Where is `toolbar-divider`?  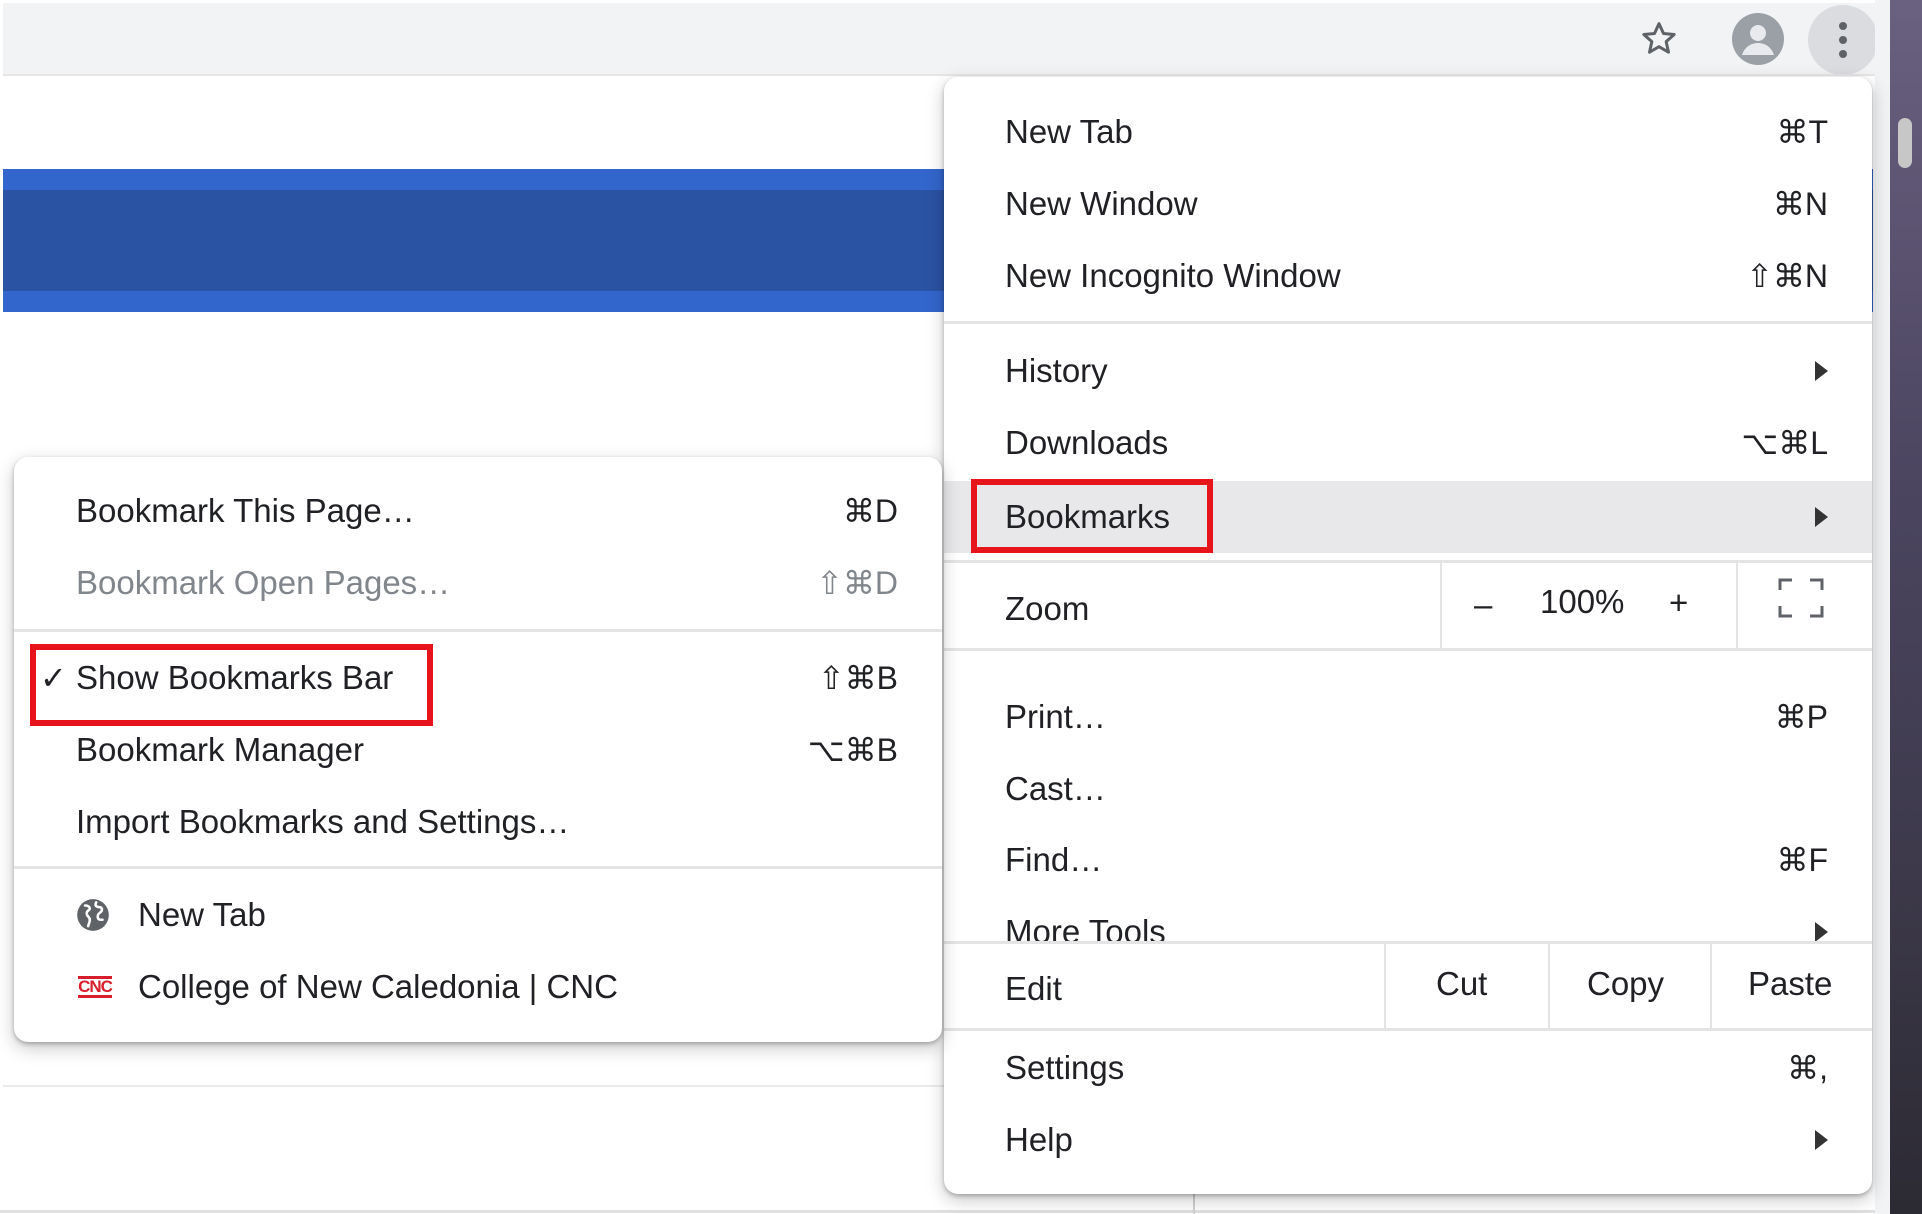 toolbar-divider is located at coordinates (954, 75).